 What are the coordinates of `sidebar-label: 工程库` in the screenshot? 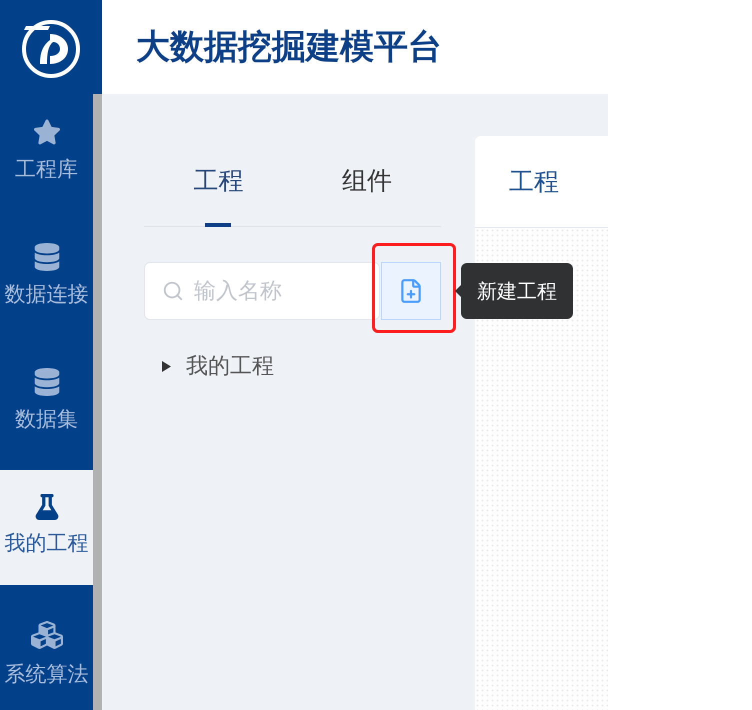 It's located at (46, 169).